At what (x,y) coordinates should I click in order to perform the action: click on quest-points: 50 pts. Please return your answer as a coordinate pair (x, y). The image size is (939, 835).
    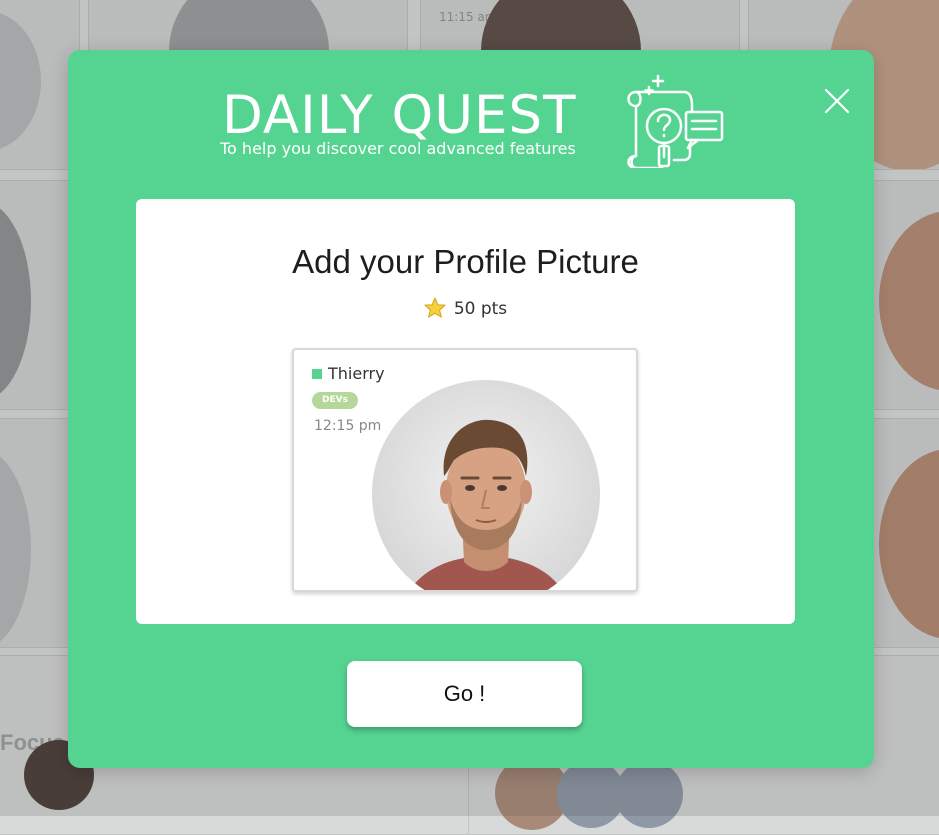
    Looking at the image, I should click on (465, 308).